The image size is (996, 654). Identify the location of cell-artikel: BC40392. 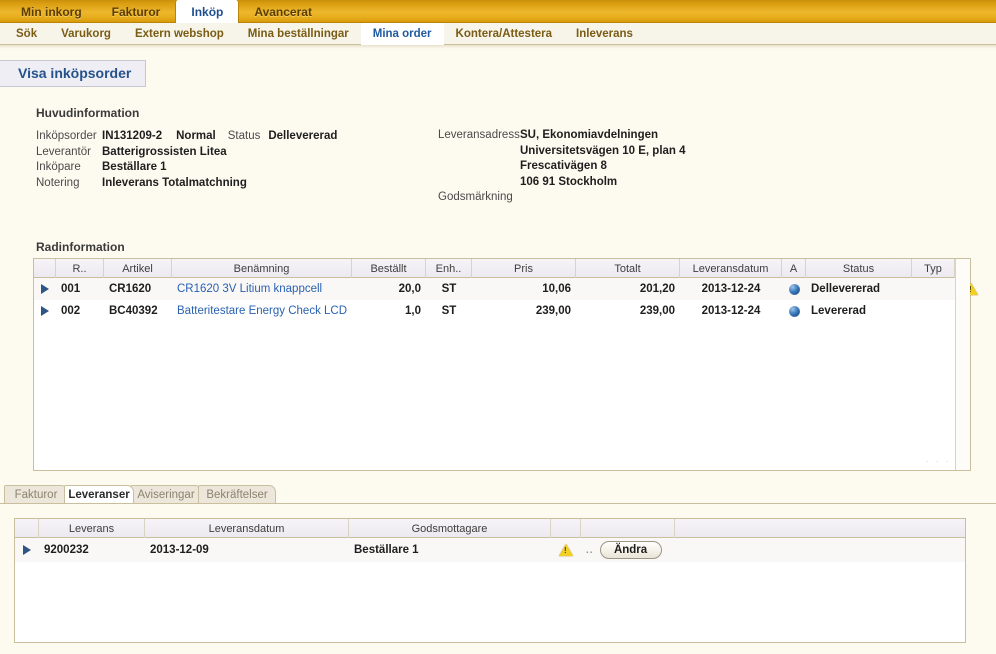
(138, 311).